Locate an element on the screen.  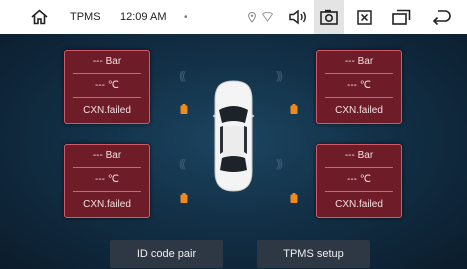
home-icon is located at coordinates (39, 17).